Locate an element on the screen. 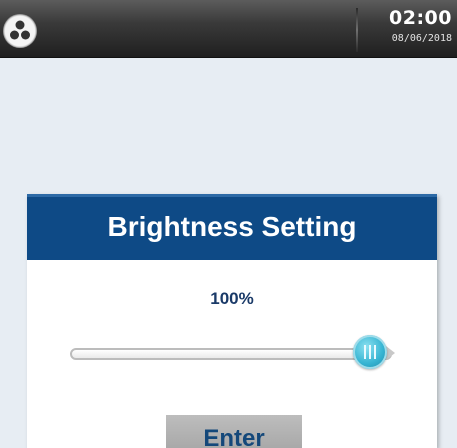  dialog-header: Brightness Setting is located at coordinates (232, 227).